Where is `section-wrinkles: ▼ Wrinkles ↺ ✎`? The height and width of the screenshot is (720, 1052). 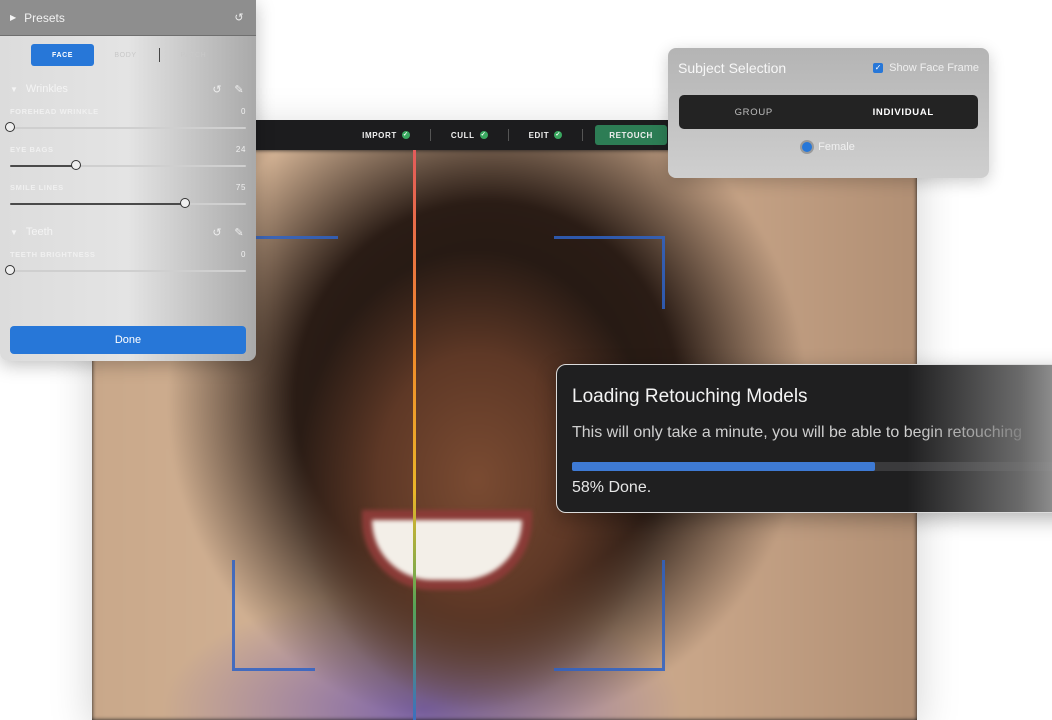 section-wrinkles: ▼ Wrinkles ↺ ✎ is located at coordinates (128, 89).